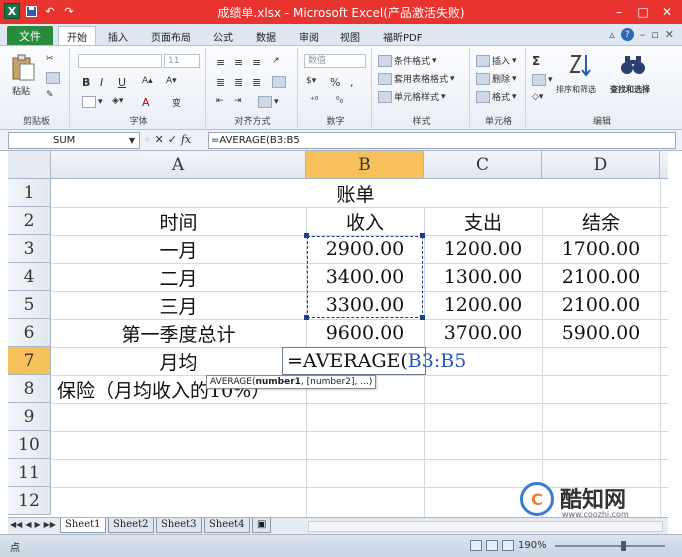 The image size is (682, 557). I want to click on workbook-restore-icon: ▫, so click(654, 34).